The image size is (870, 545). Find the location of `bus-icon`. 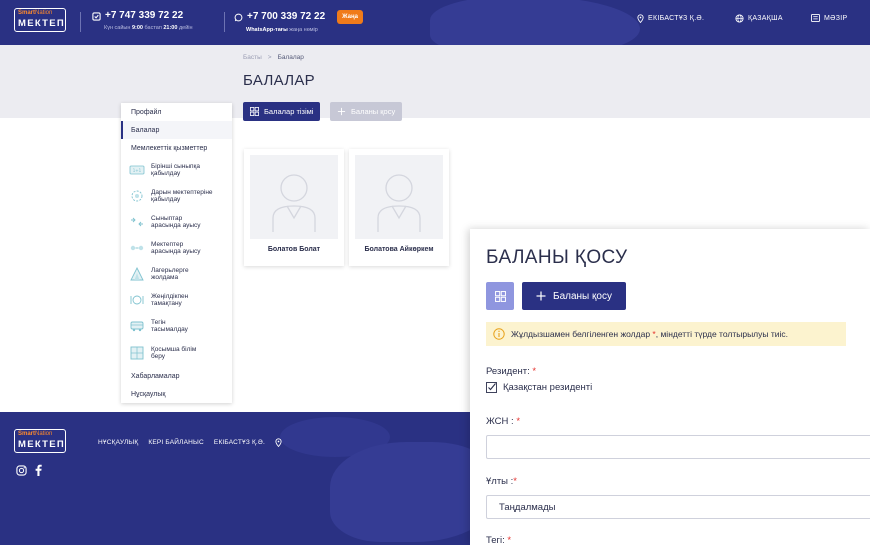

bus-icon is located at coordinates (137, 326).